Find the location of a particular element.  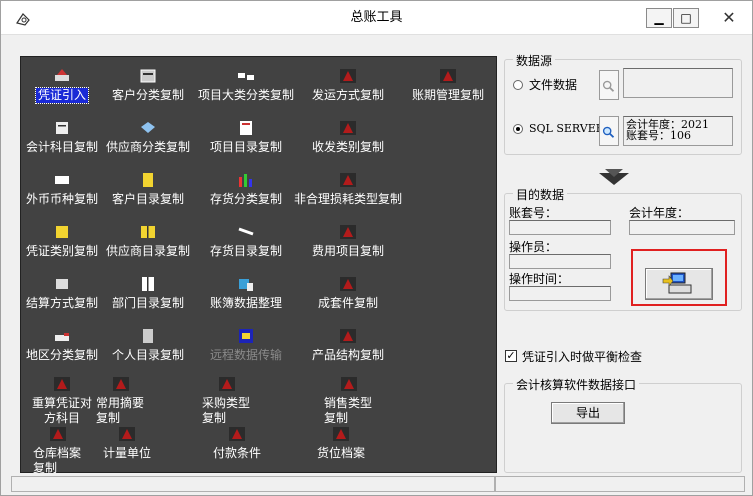

recalc-icon is located at coordinates (62, 384).